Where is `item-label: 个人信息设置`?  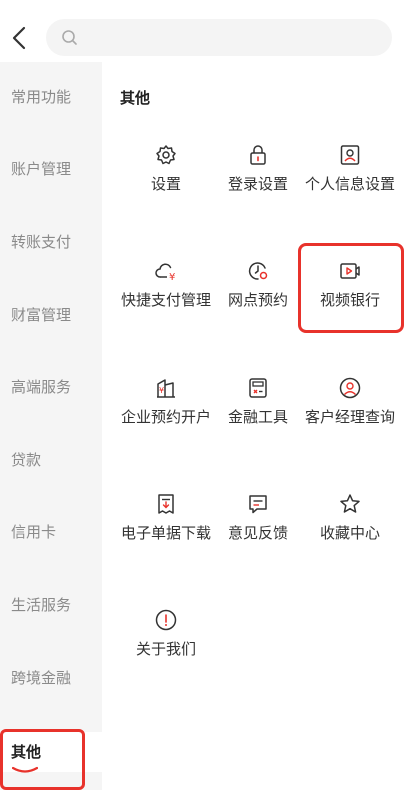
item-label: 个人信息设置 is located at coordinates (349, 184).